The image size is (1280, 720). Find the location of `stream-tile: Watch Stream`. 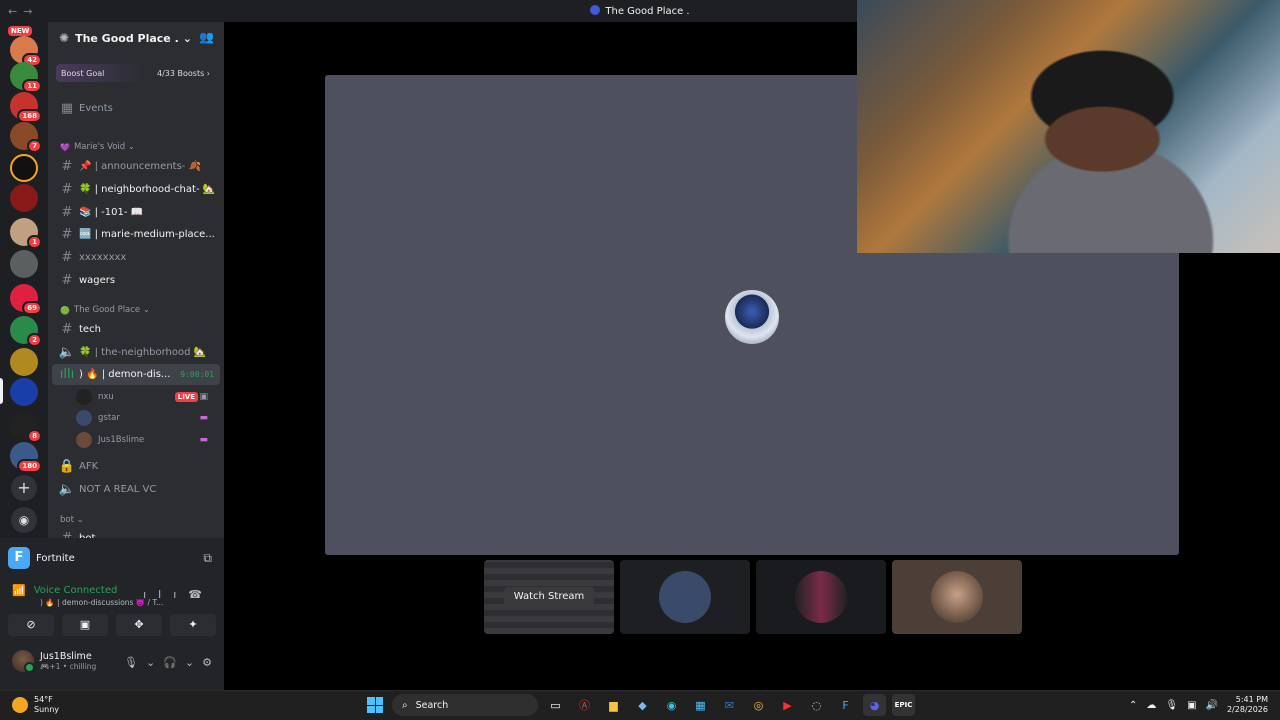

stream-tile: Watch Stream is located at coordinates (549, 597).